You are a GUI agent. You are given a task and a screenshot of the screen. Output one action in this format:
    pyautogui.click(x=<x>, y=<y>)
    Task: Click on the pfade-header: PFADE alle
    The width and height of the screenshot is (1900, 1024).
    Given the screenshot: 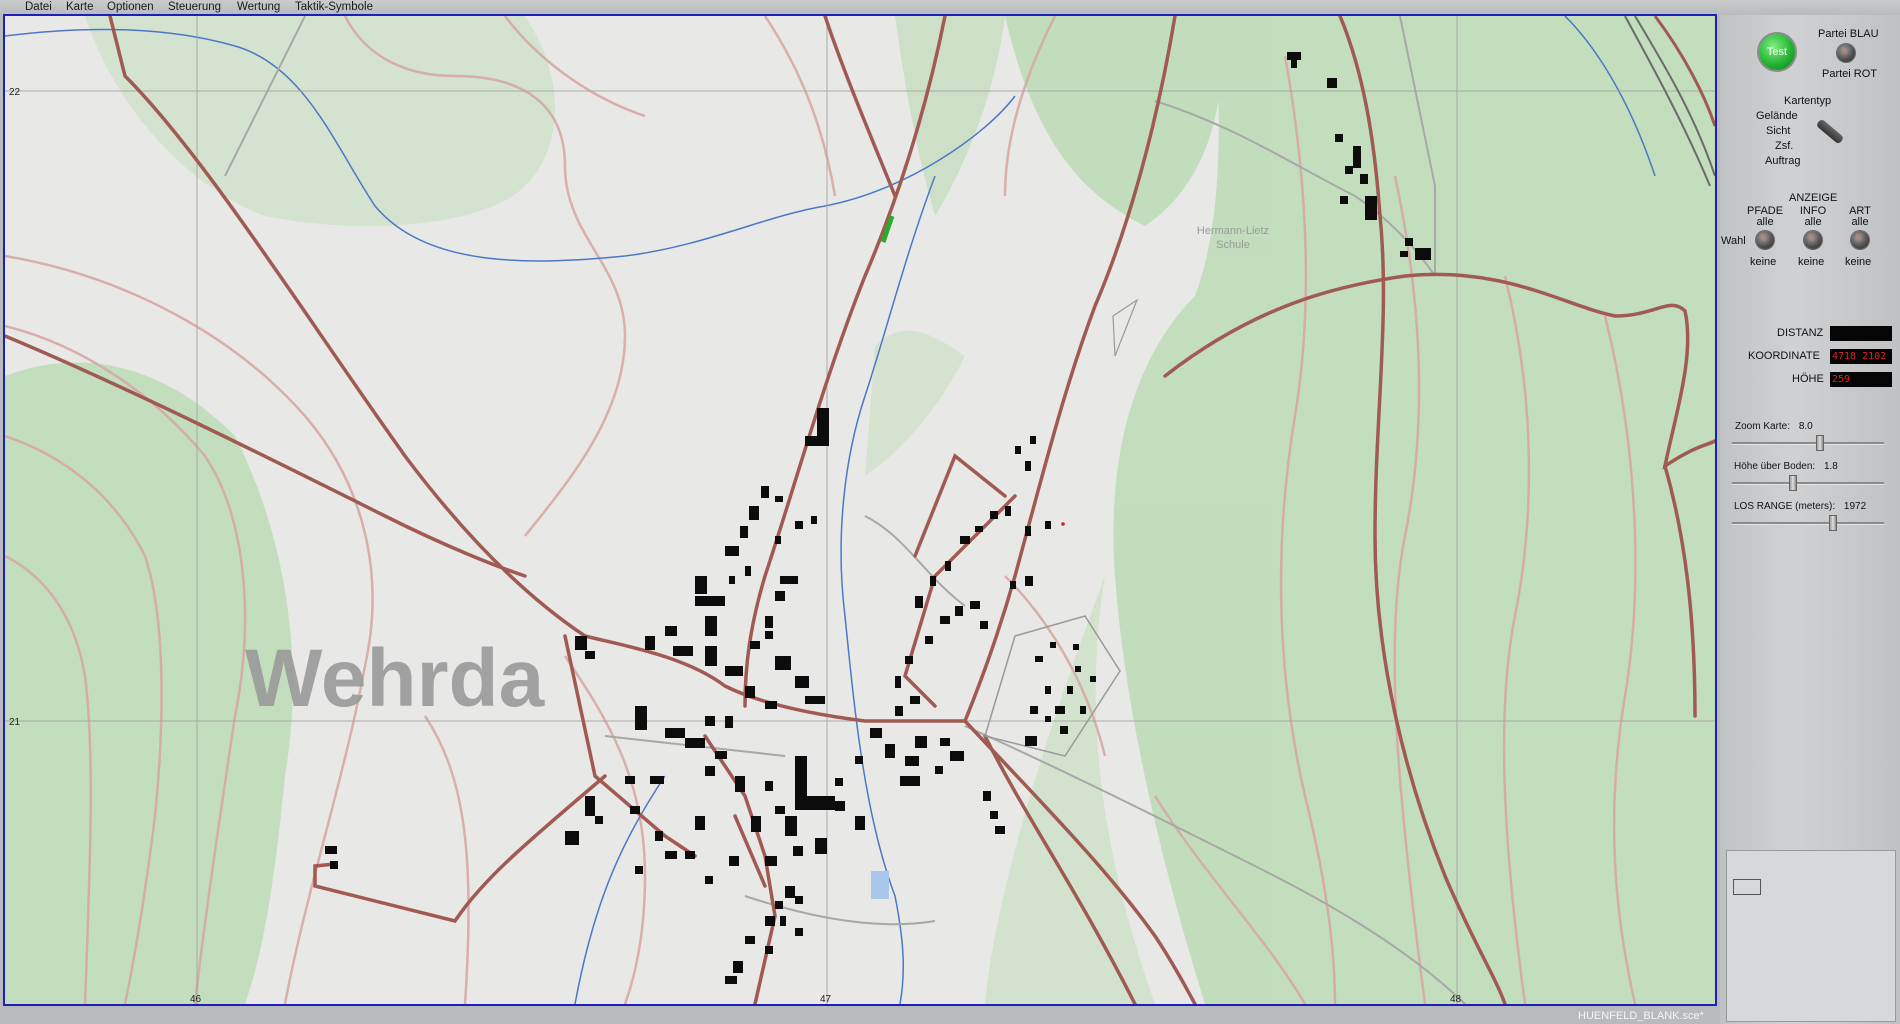 What is the action you would take?
    pyautogui.click(x=1765, y=217)
    